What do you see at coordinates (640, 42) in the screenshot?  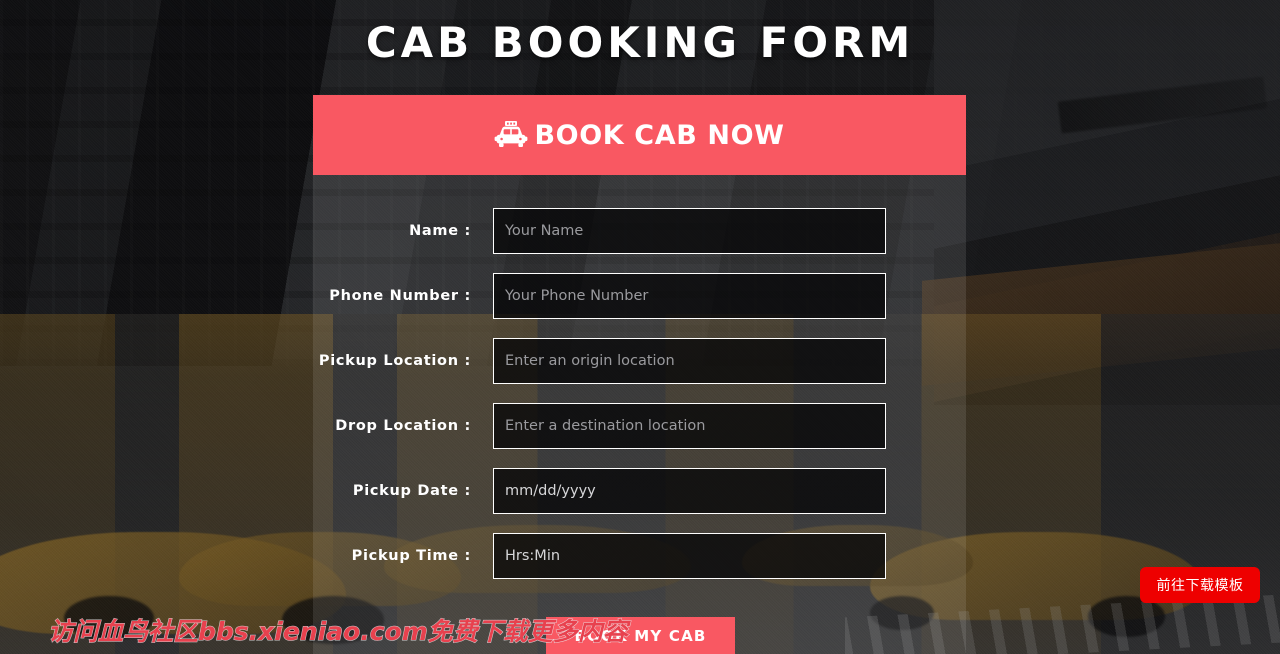 I see `page-title: CAB BOOKING FORM` at bounding box center [640, 42].